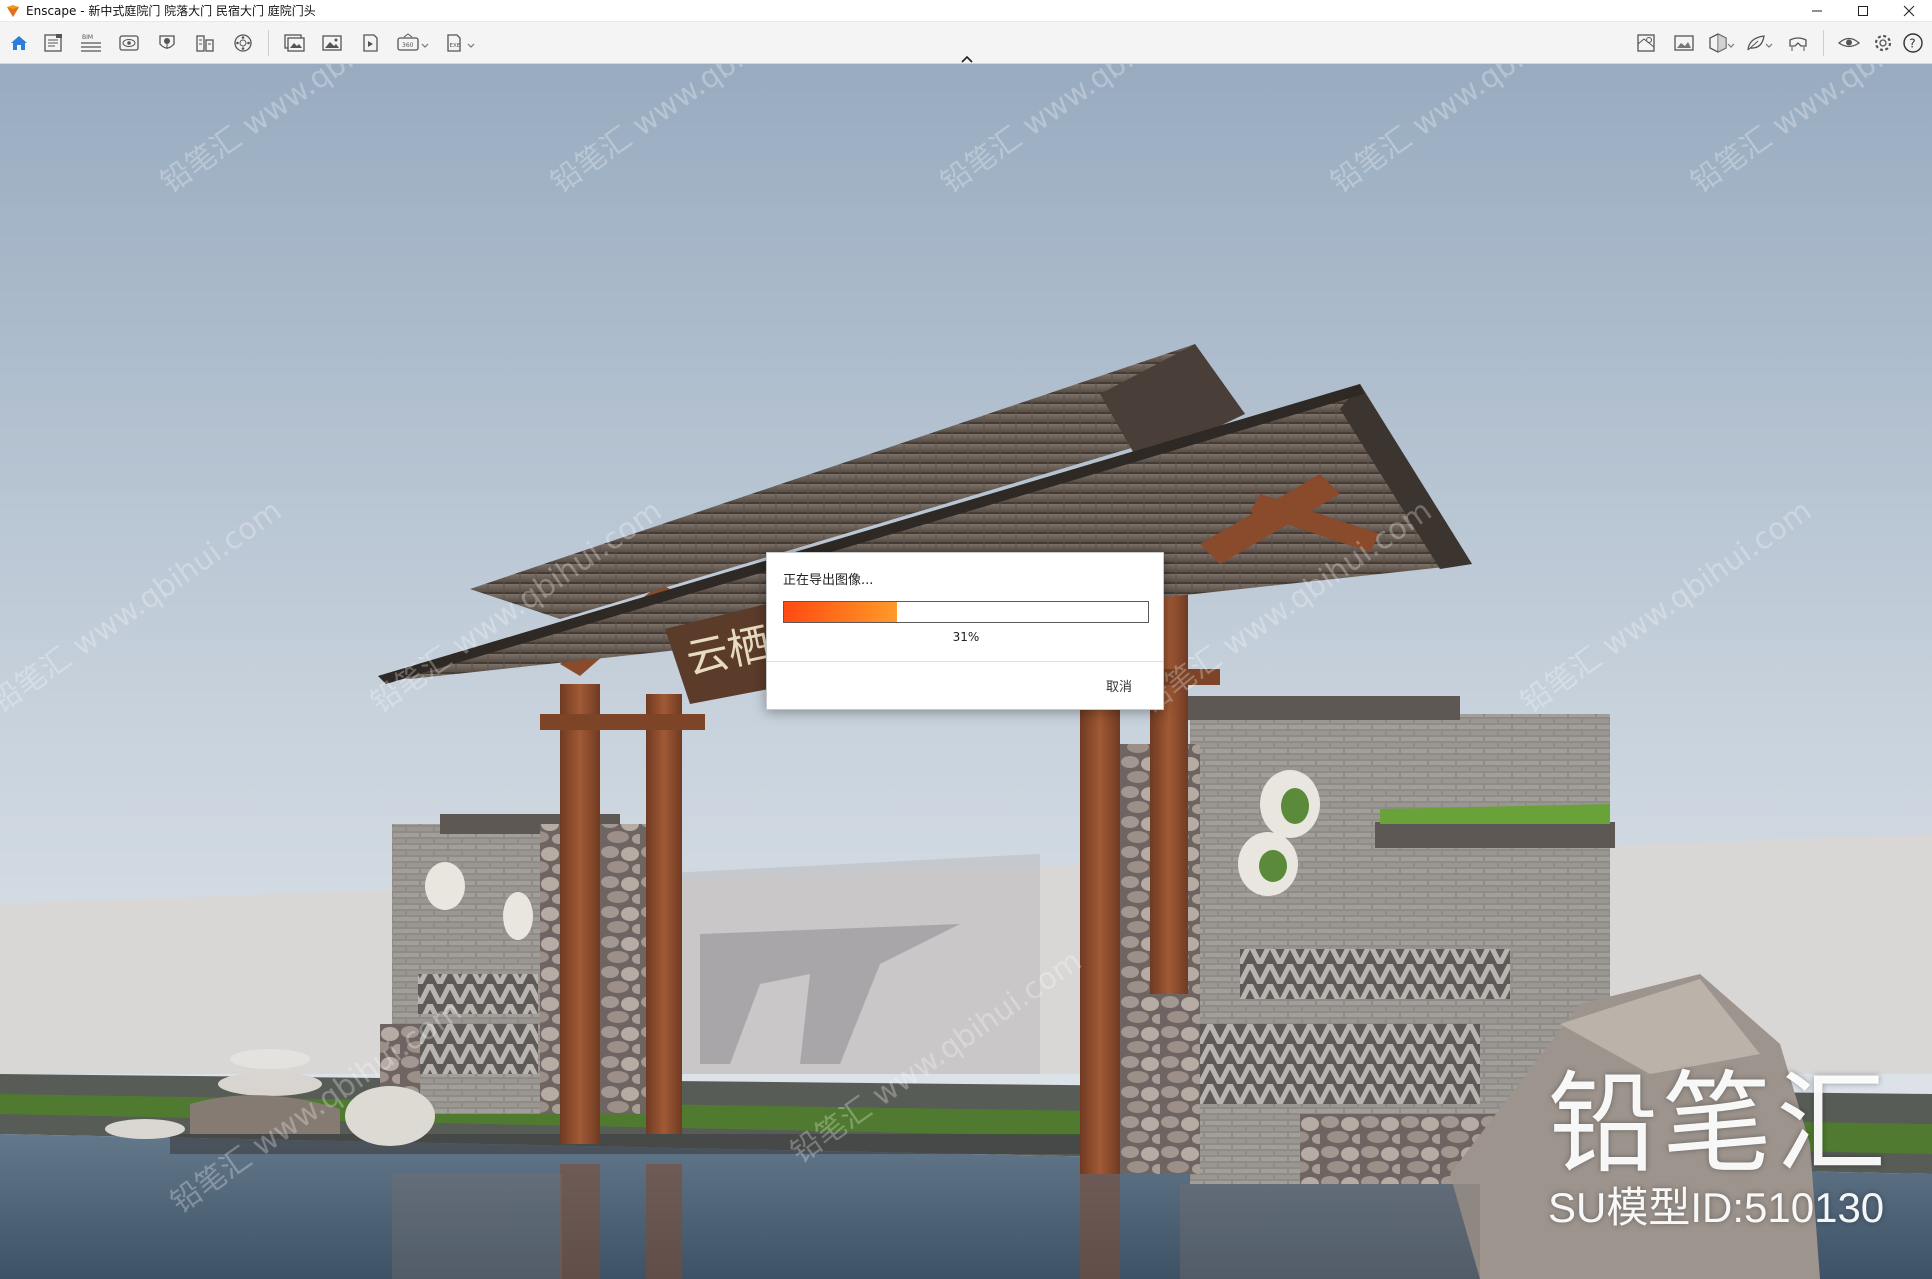 This screenshot has width=1932, height=1279. Describe the element at coordinates (840, 612) in the screenshot. I see `progress-fill` at that location.